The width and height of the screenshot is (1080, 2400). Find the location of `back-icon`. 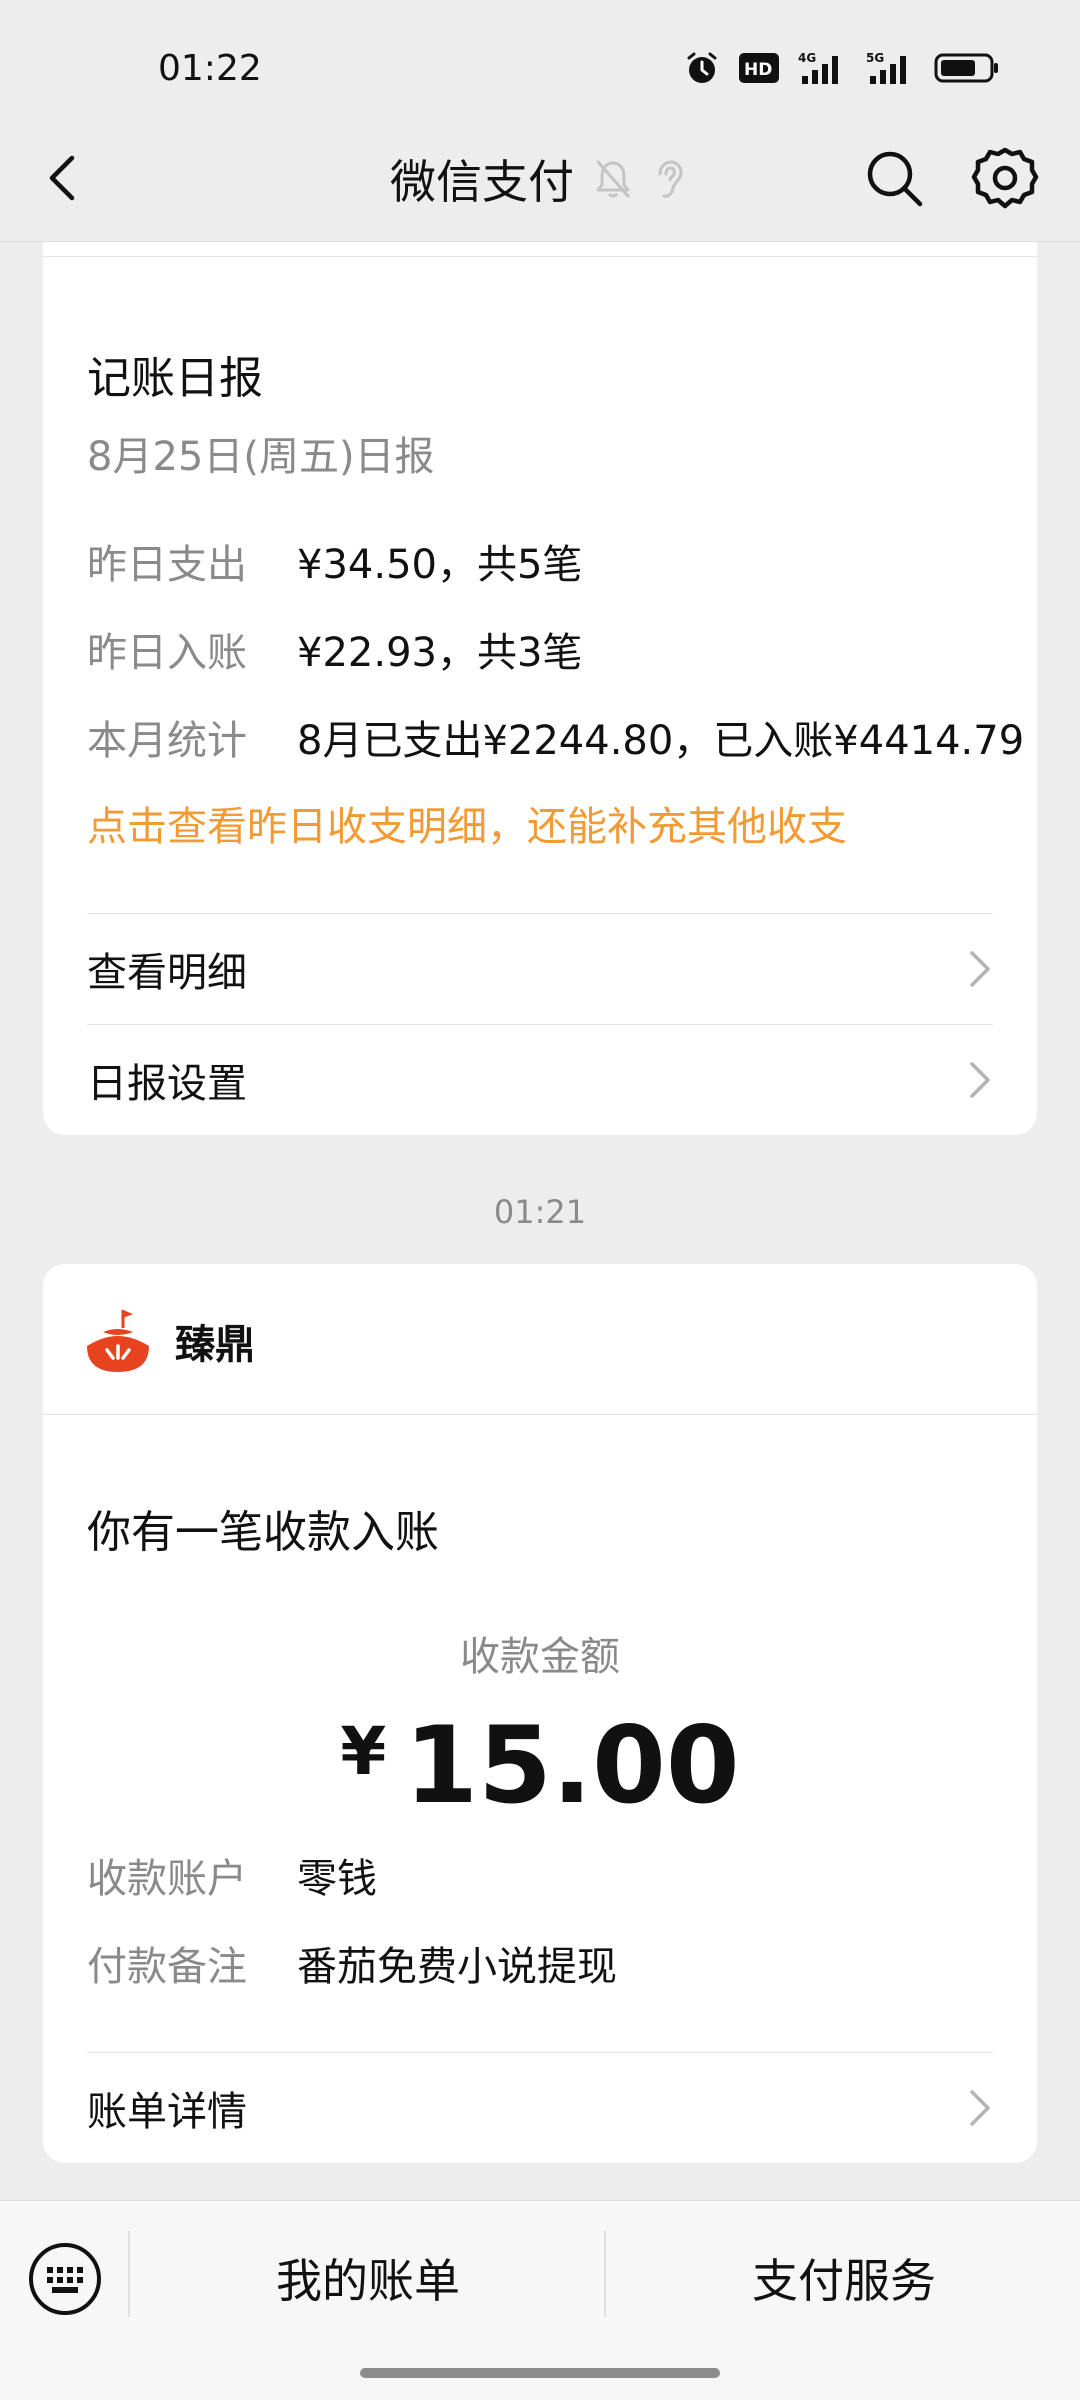

back-icon is located at coordinates (64, 178).